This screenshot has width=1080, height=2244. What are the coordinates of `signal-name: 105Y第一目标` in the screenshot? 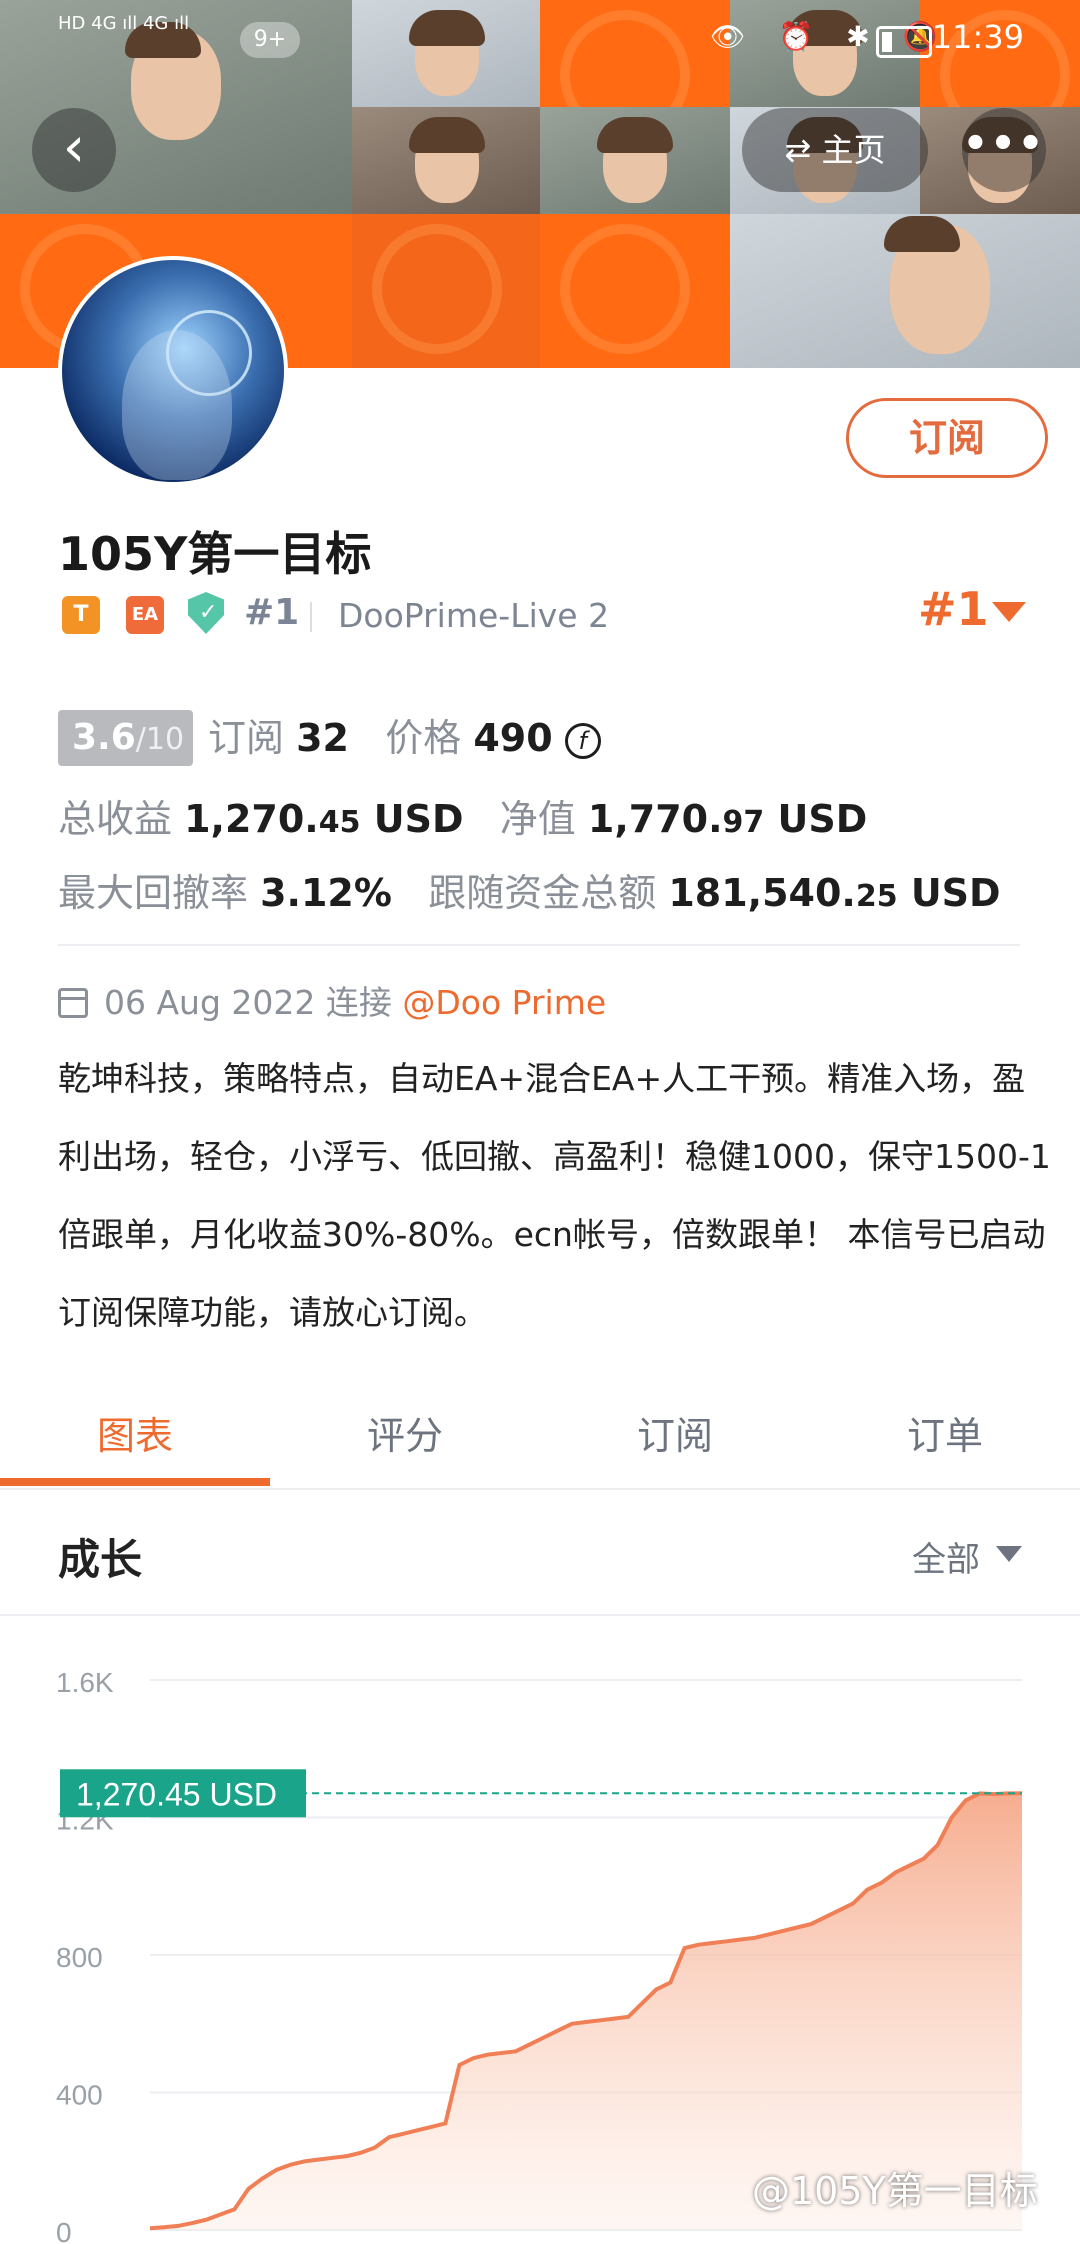 It's located at (215, 554).